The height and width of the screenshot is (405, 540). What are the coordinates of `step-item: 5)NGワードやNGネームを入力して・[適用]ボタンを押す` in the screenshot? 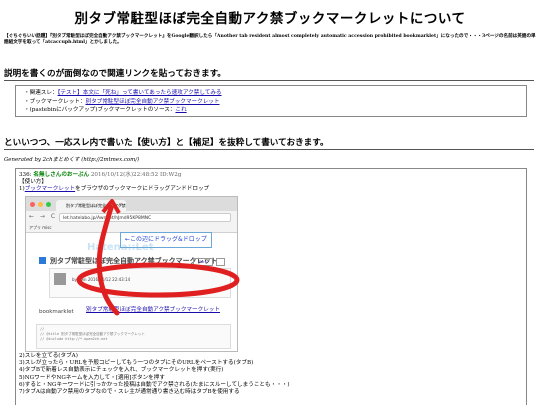 It's located at (92, 377).